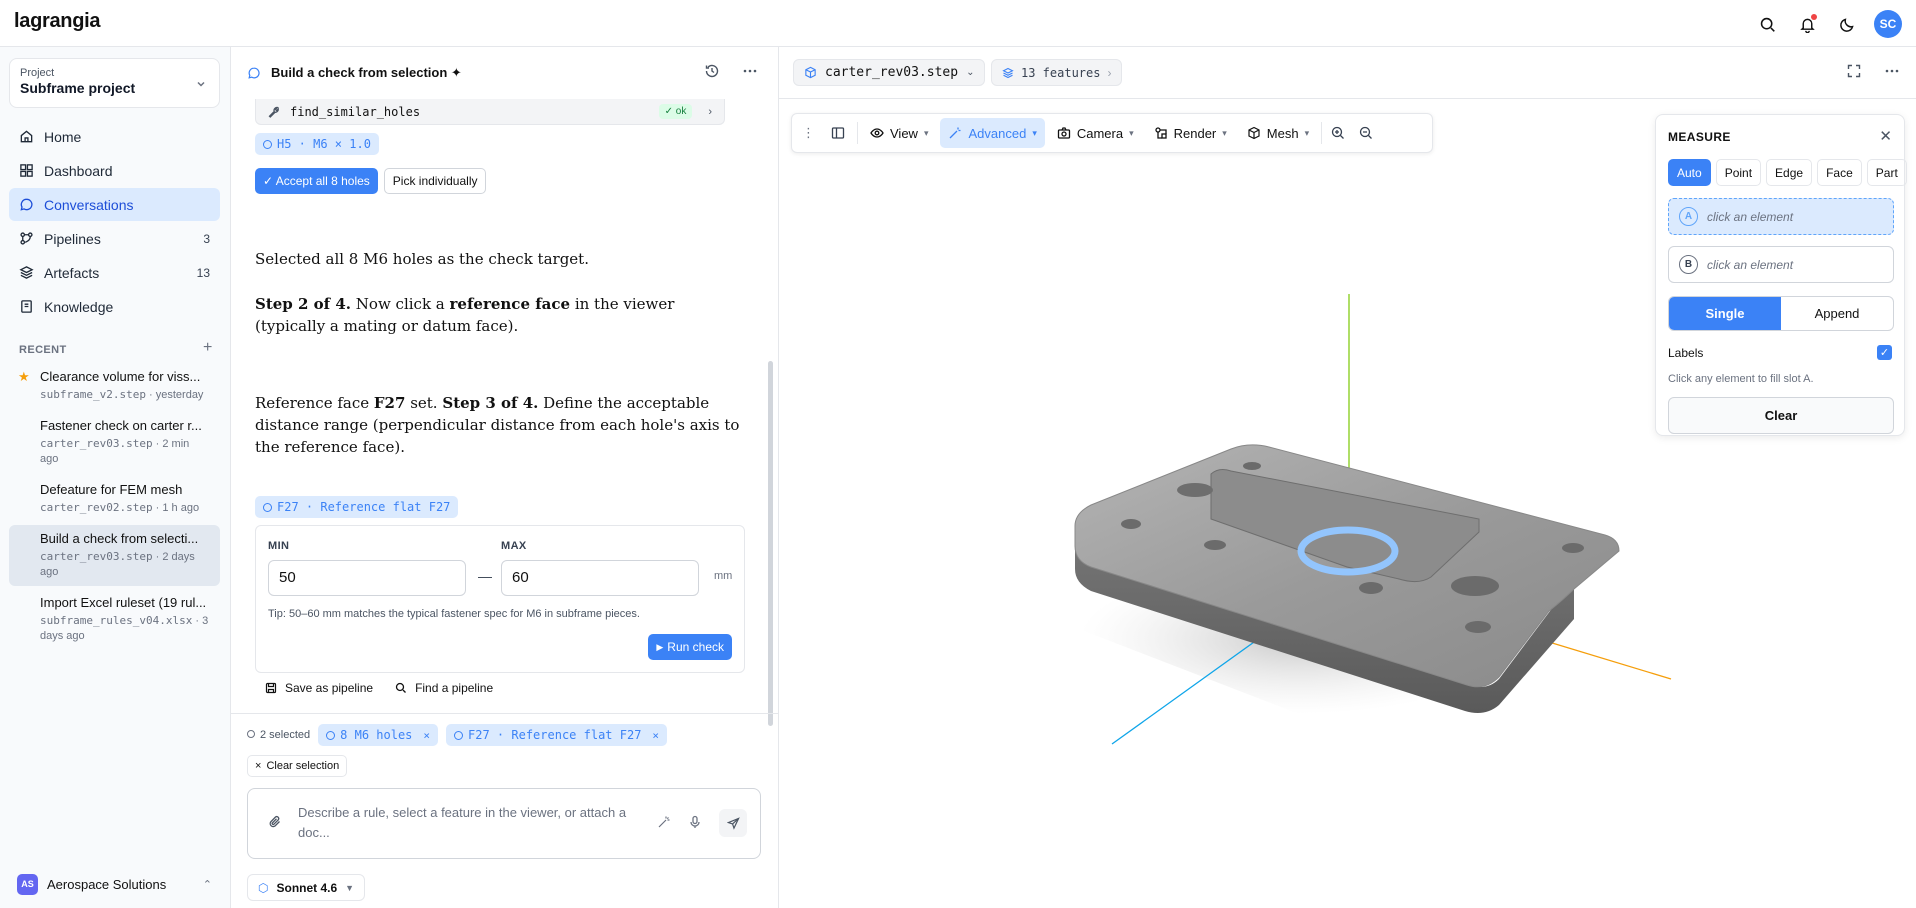  I want to click on measure-slot-a: A click an element, so click(1781, 216).